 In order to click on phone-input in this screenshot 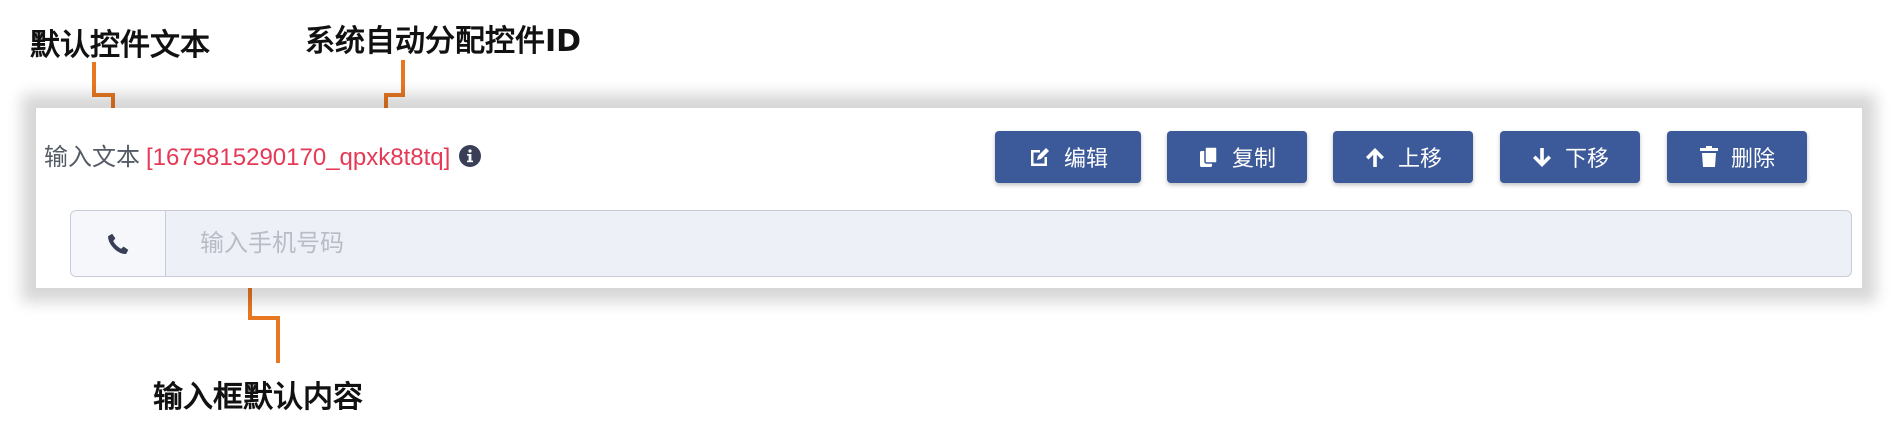, I will do `click(1008, 243)`.